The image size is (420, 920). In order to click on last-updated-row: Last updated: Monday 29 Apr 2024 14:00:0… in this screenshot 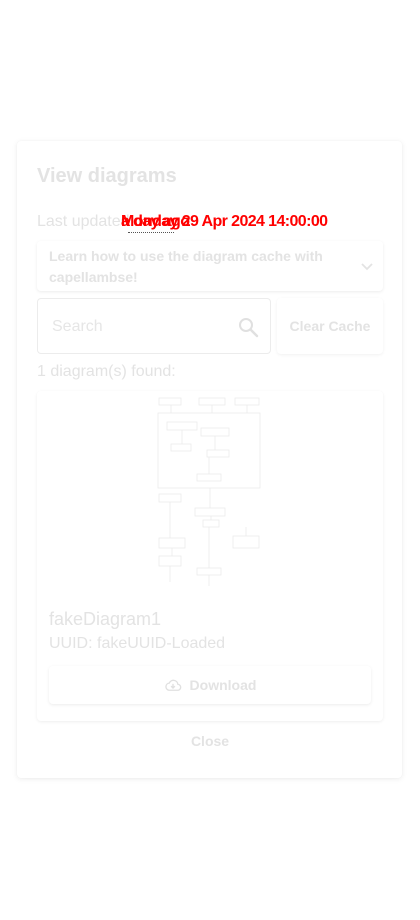, I will do `click(182, 223)`.